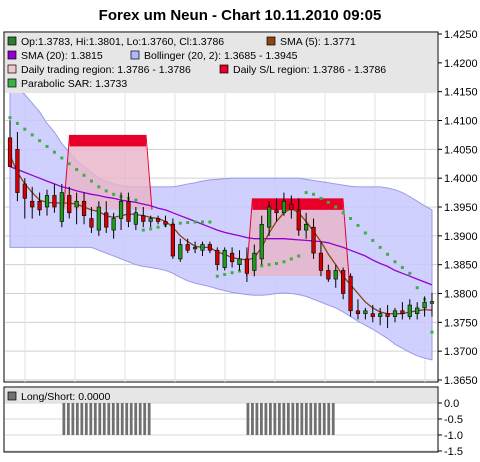  I want to click on y-tick-label: 1.4150, so click(461, 93).